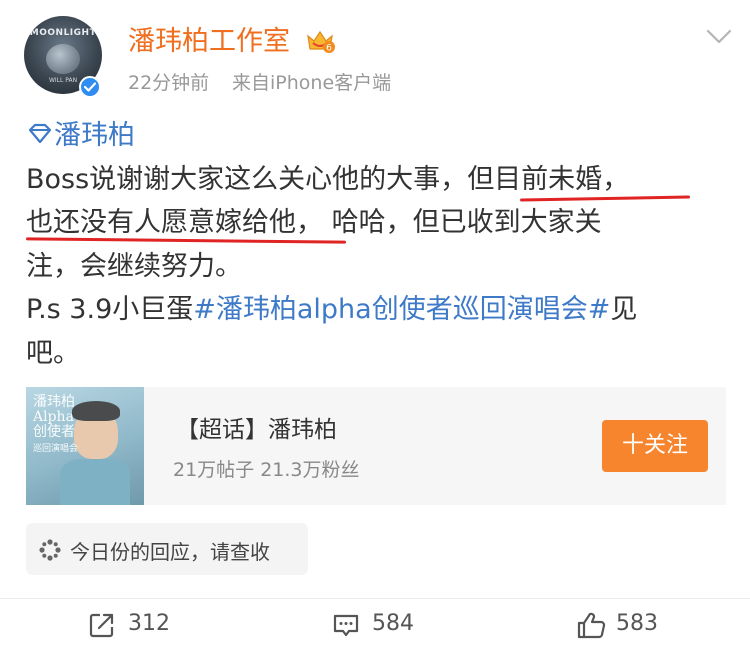 Image resolution: width=750 pixels, height=659 pixels. I want to click on cover-lettering: 潘玮柏 Alpha 创使者 巡回演唱会, so click(56, 424).